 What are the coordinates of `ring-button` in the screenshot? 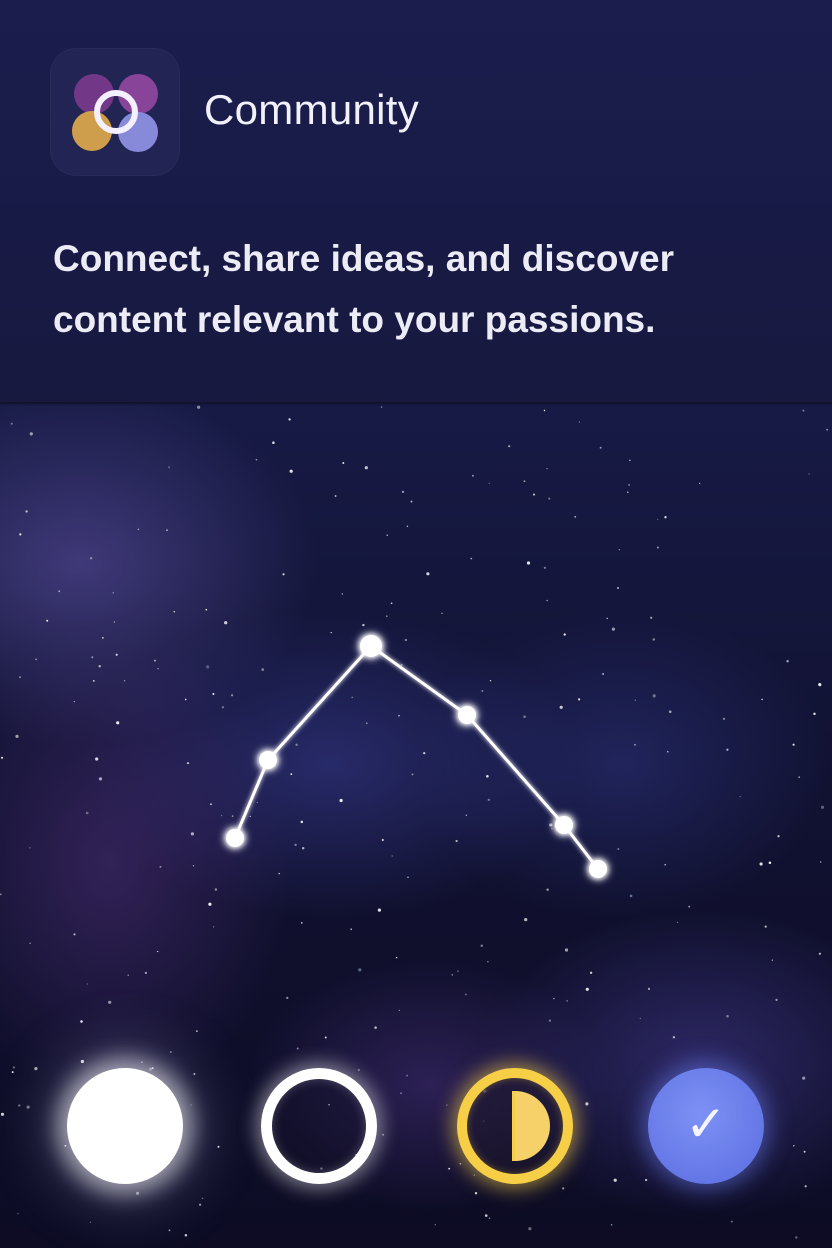 It's located at (319, 1126).